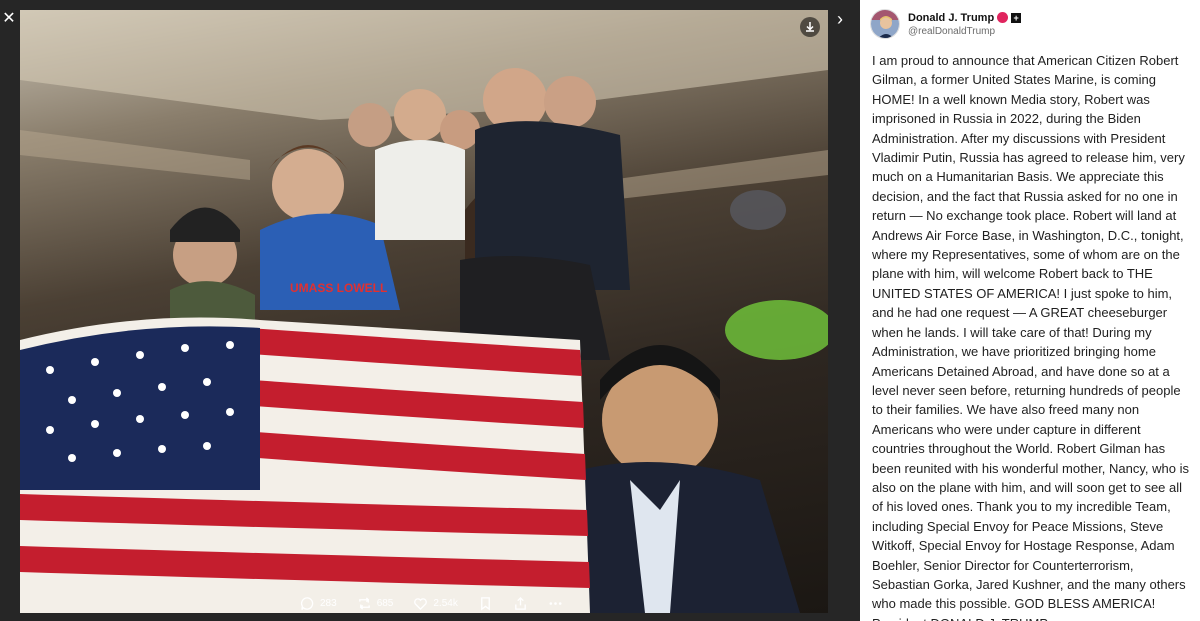  I want to click on more-button, so click(555, 603).